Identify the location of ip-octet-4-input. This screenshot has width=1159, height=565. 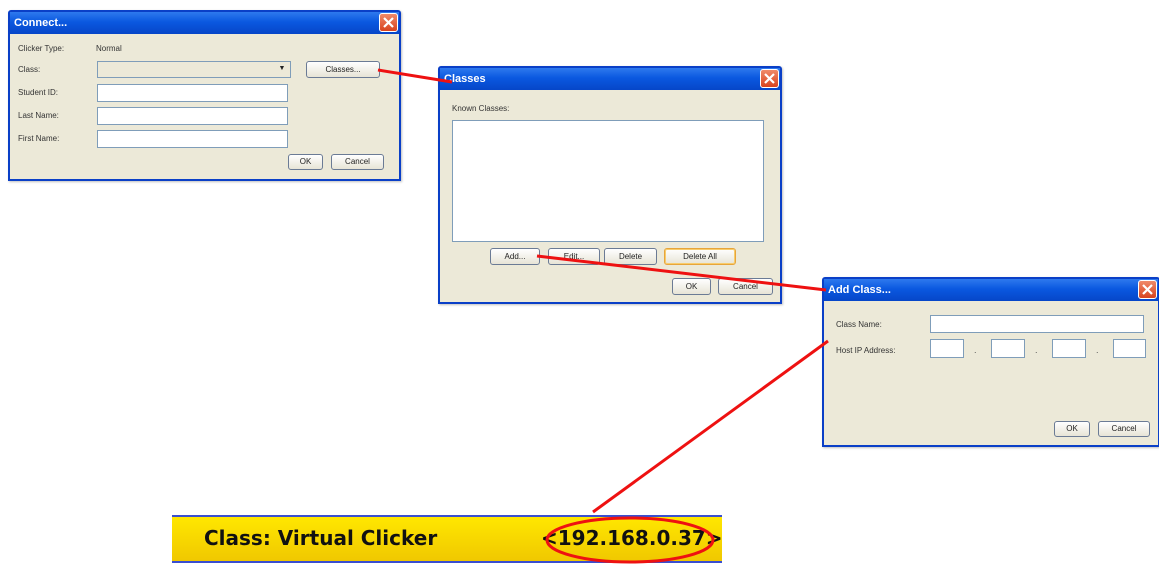
(1129, 348).